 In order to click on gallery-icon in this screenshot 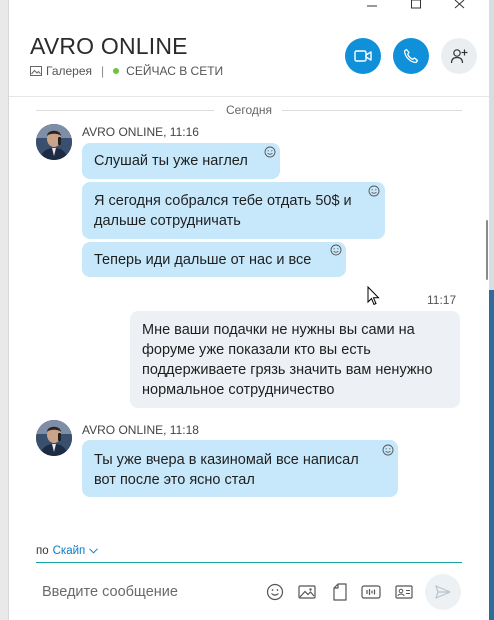, I will do `click(36, 71)`.